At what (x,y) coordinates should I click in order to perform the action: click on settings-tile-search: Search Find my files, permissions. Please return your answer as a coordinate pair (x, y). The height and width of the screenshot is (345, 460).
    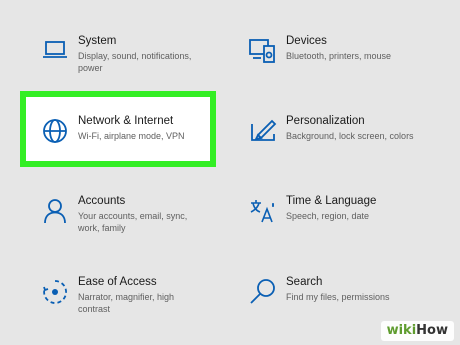
    Looking at the image, I should click on (342, 291).